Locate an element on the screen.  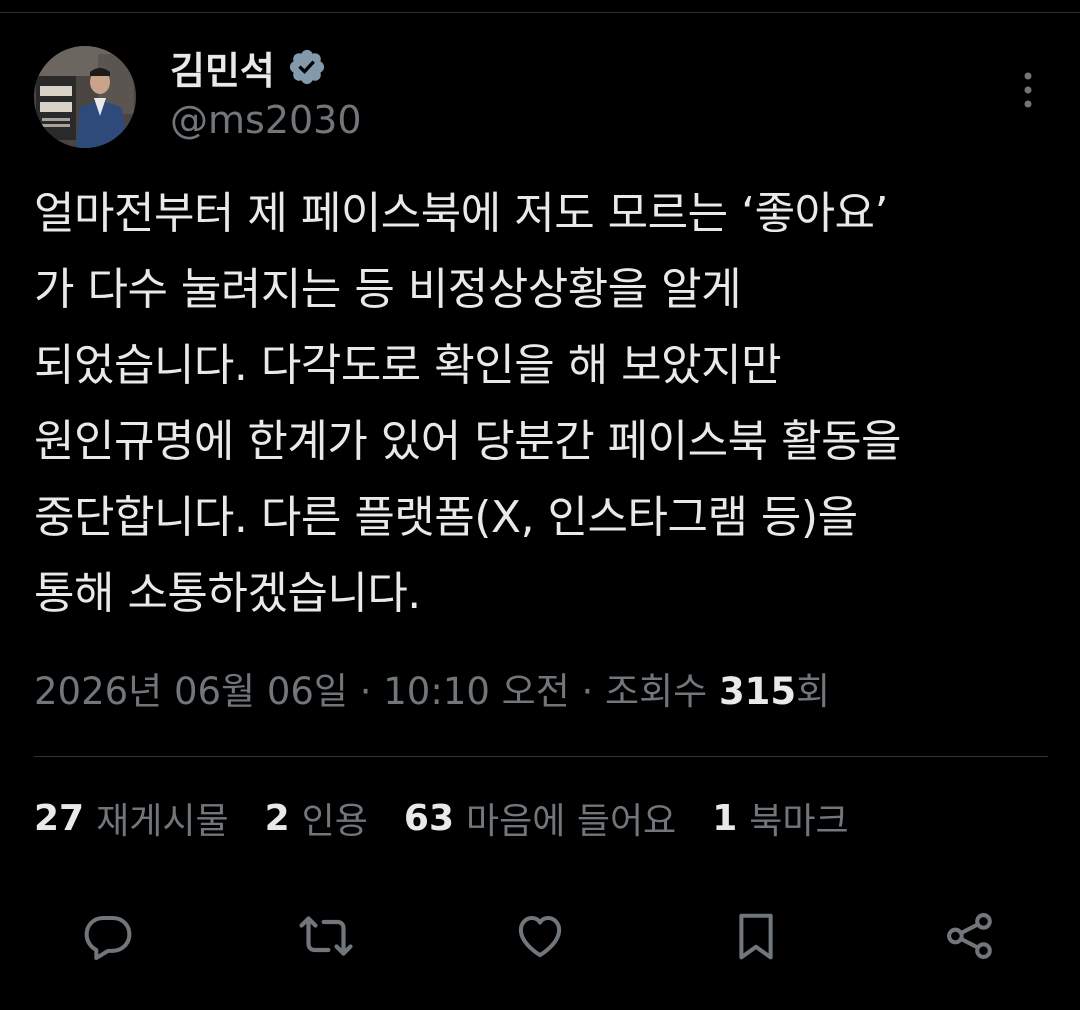
profile-photo is located at coordinates (85, 97).